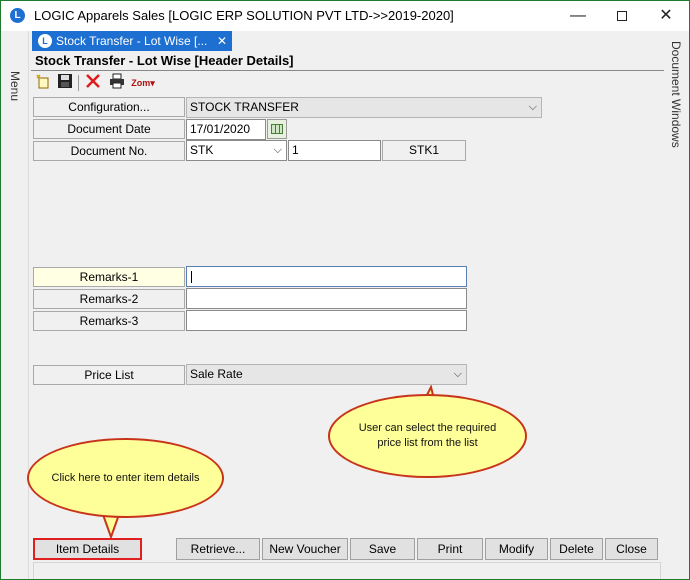 Image resolution: width=690 pixels, height=580 pixels. Describe the element at coordinates (109, 277) in the screenshot. I see `remarks-1-label: Remarks-1` at that location.